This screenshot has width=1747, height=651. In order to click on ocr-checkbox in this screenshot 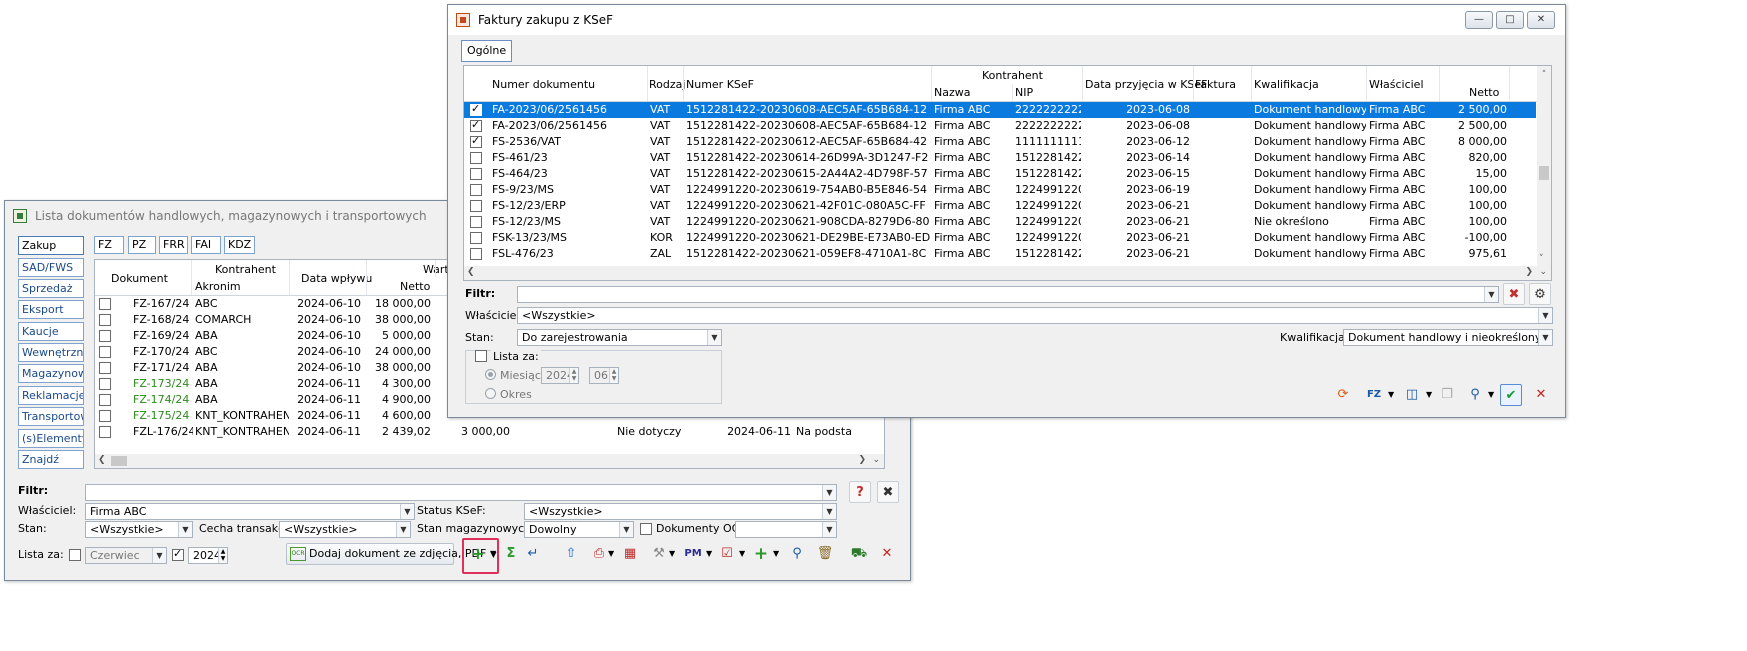, I will do `click(646, 529)`.